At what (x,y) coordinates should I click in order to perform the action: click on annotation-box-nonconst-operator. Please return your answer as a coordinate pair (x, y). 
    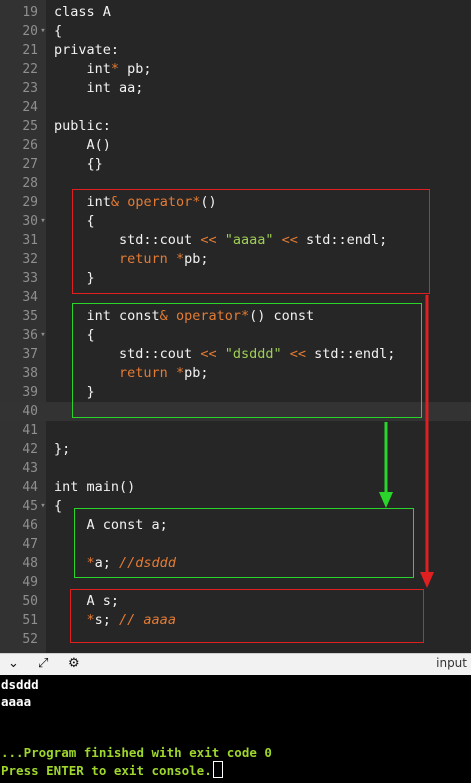
    Looking at the image, I should click on (251, 241).